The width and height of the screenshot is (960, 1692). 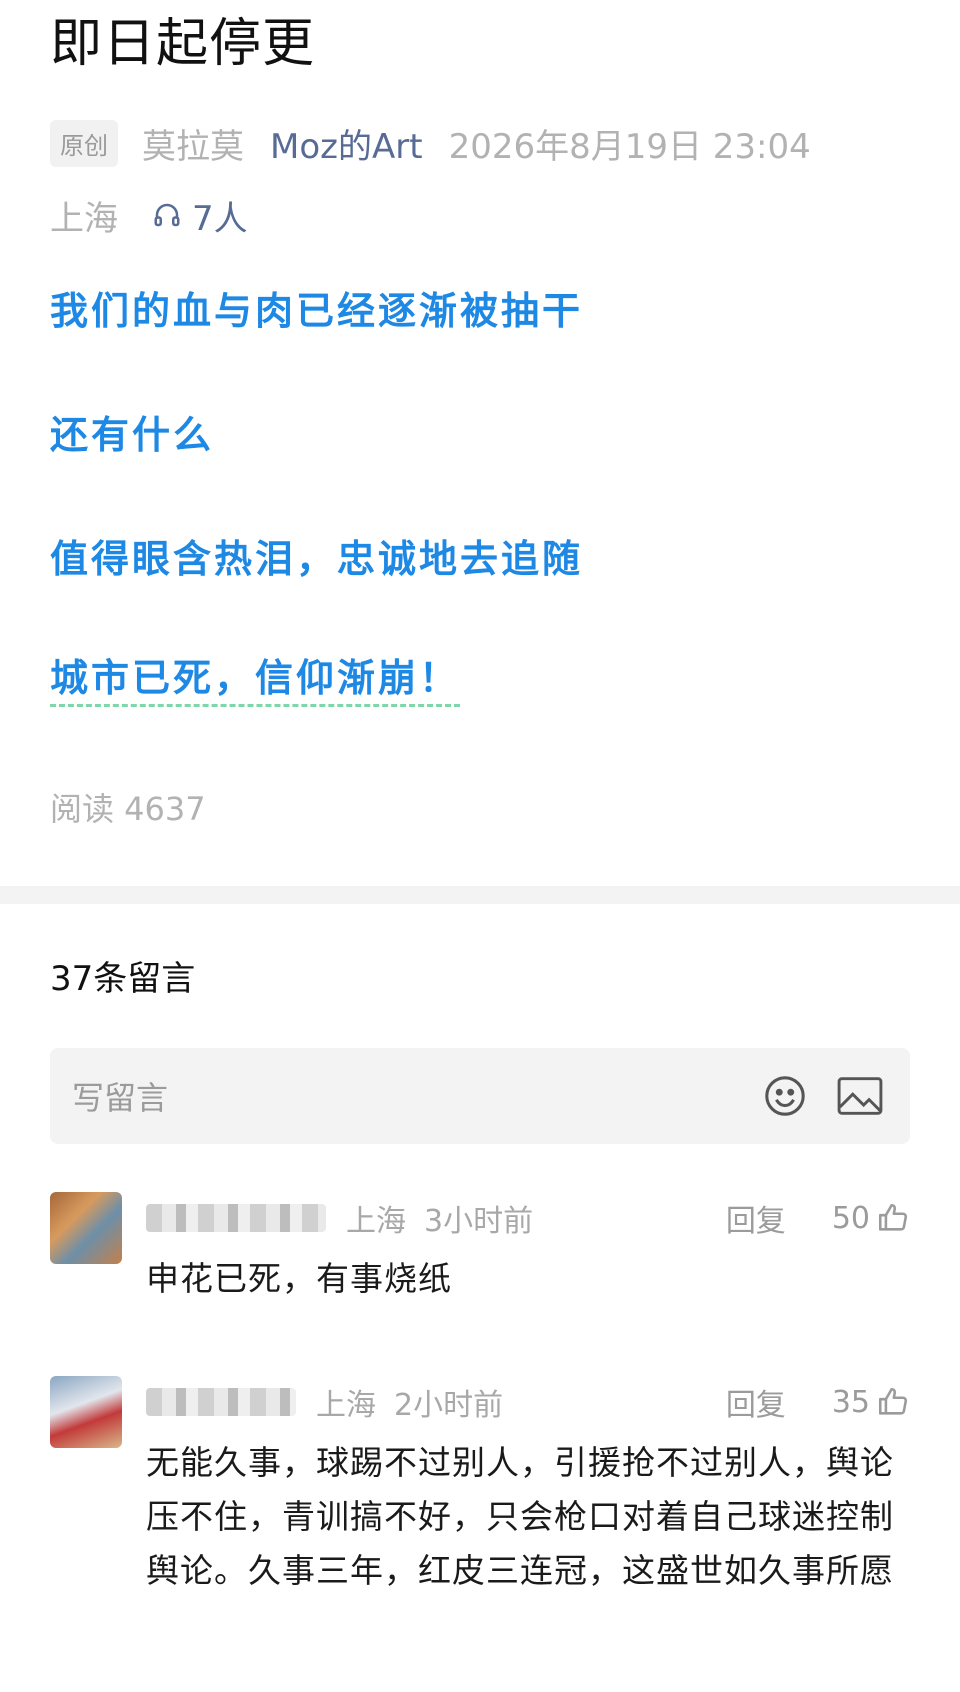 What do you see at coordinates (84, 218) in the screenshot?
I see `publish-location: 上海` at bounding box center [84, 218].